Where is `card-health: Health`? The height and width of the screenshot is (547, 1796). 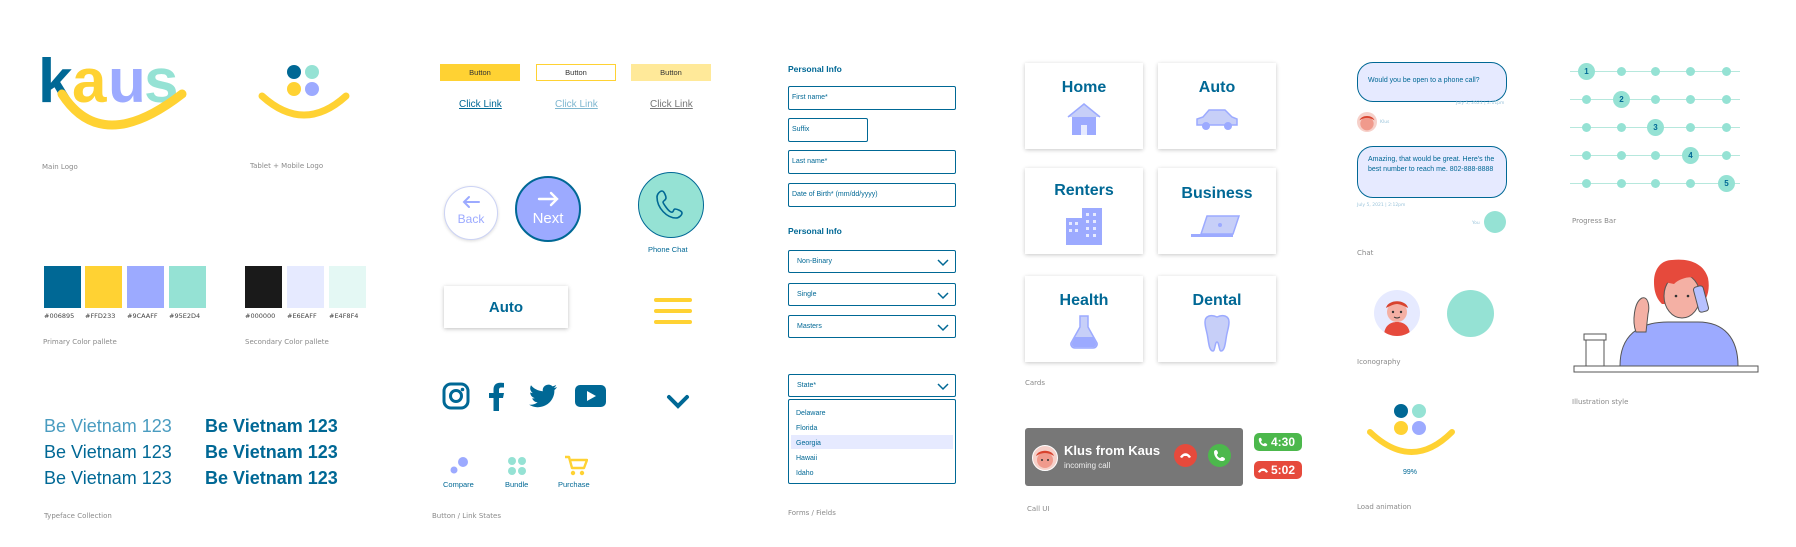
card-health: Health is located at coordinates (1084, 319).